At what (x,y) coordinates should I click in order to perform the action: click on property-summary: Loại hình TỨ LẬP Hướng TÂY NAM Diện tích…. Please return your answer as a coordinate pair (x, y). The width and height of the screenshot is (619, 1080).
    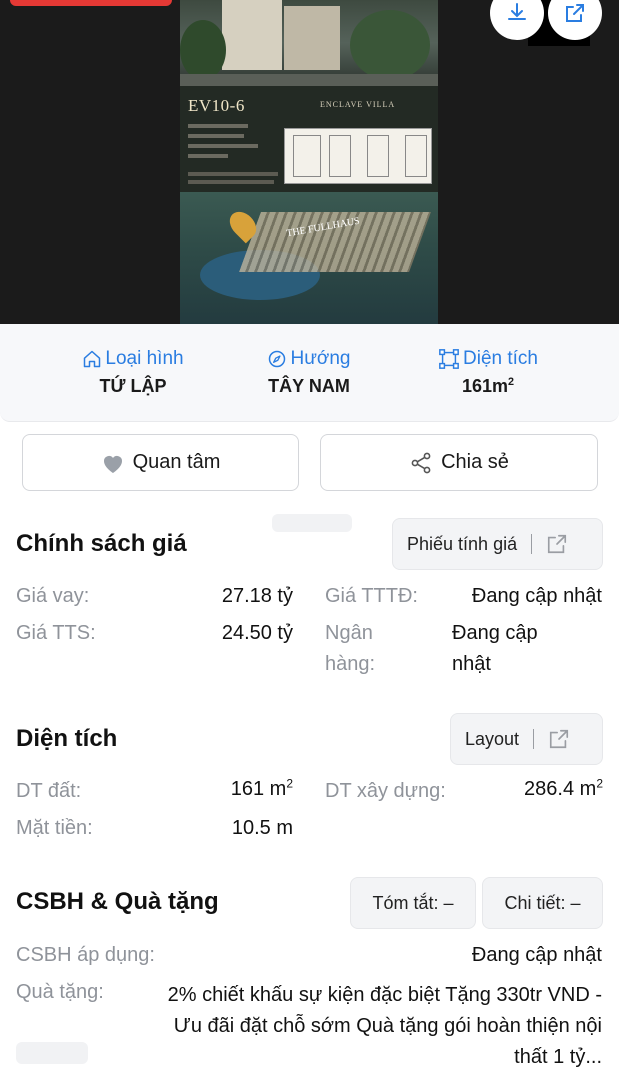
    Looking at the image, I should click on (309, 373).